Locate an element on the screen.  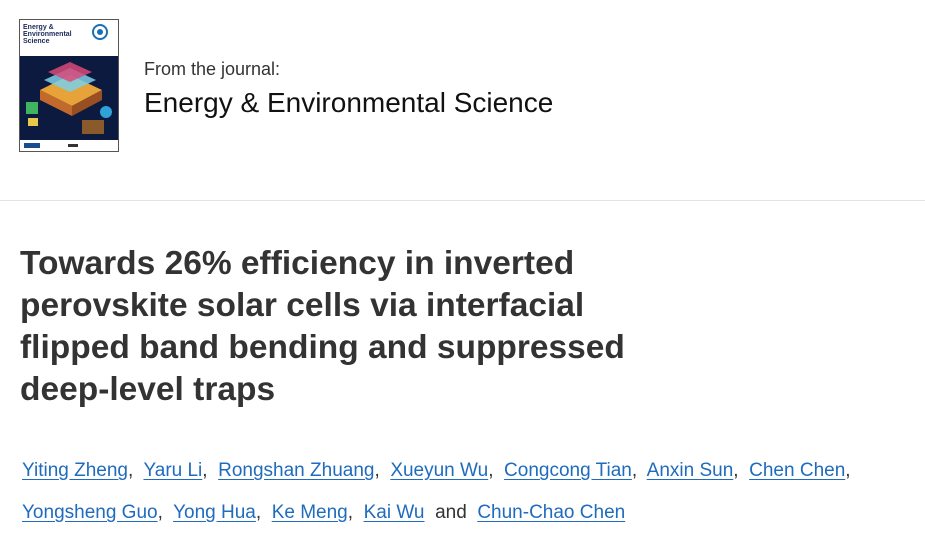
header-divider is located at coordinates (462, 200).